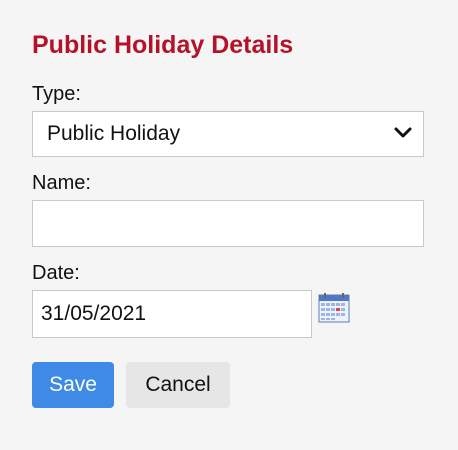 Image resolution: width=458 pixels, height=450 pixels. What do you see at coordinates (56, 273) in the screenshot?
I see `date-label: Date:` at bounding box center [56, 273].